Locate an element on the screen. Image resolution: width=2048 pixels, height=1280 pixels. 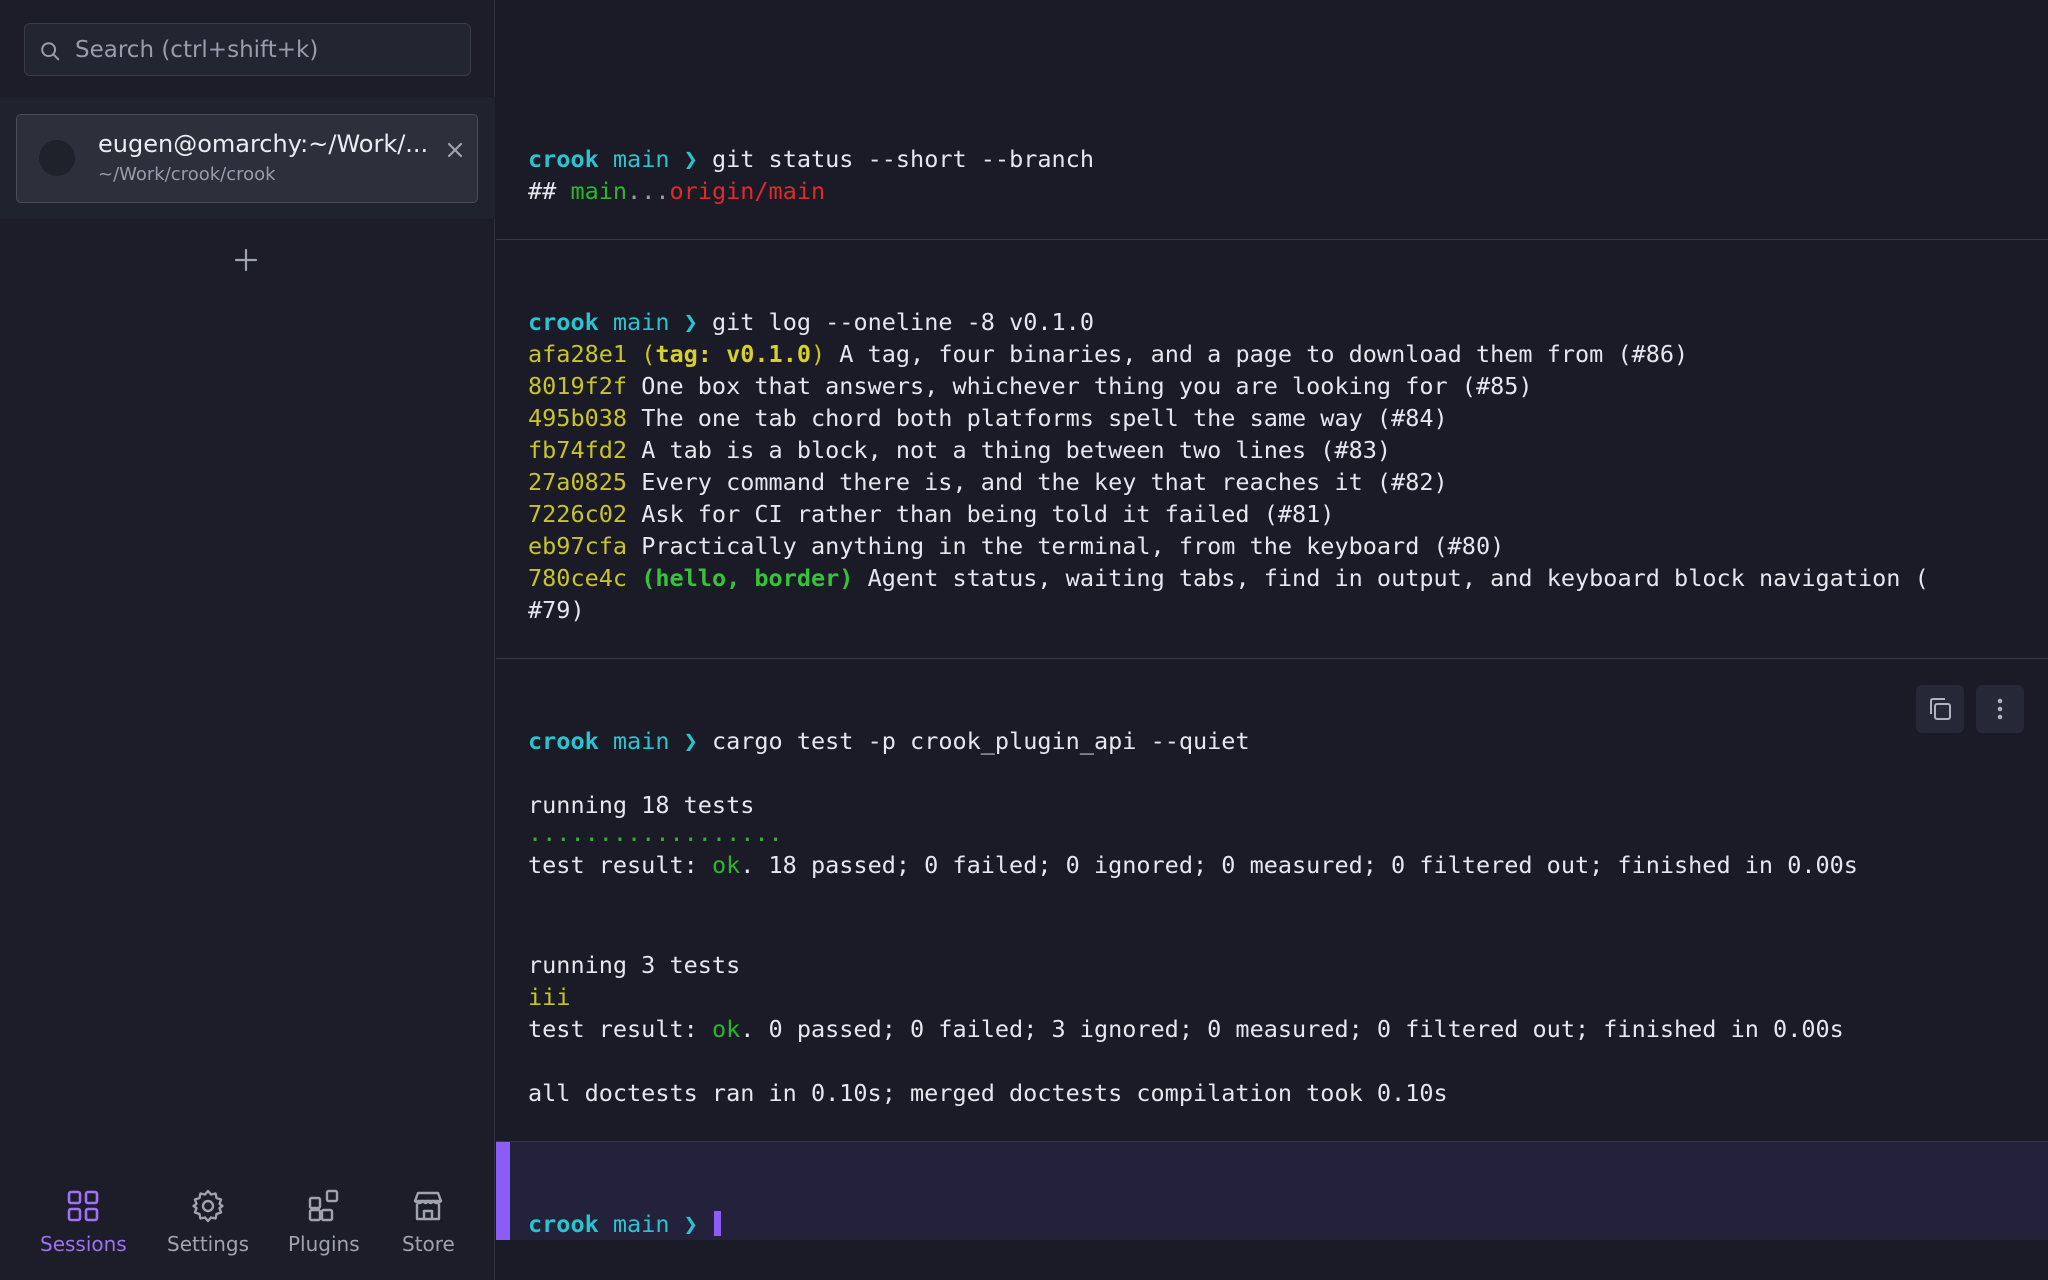
block-menu-button is located at coordinates (2000, 709).